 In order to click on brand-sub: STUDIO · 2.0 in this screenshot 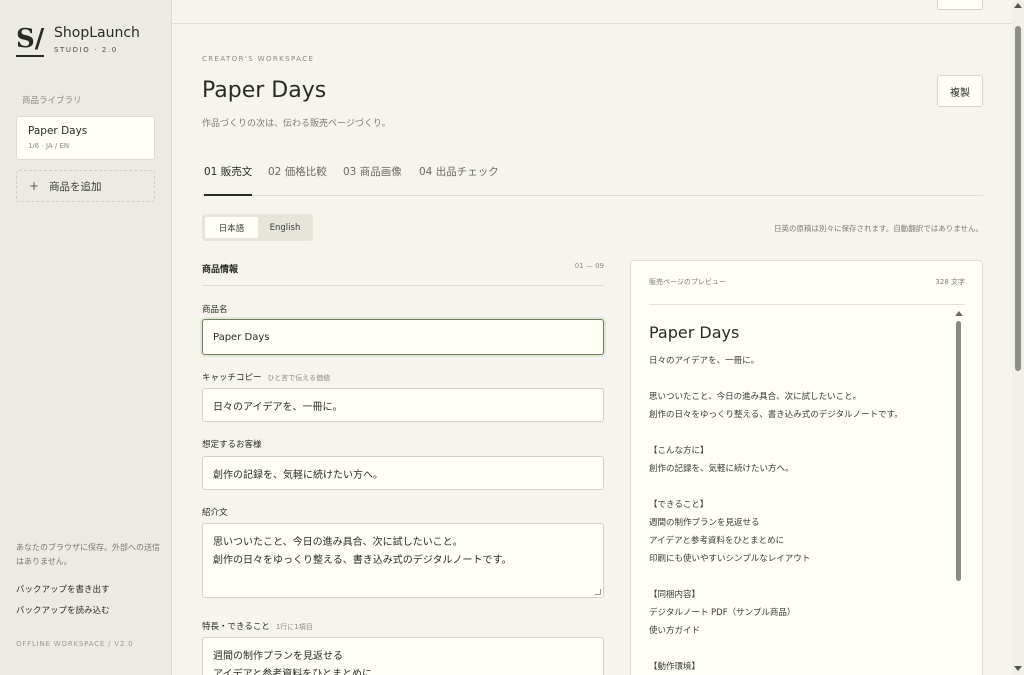, I will do `click(86, 50)`.